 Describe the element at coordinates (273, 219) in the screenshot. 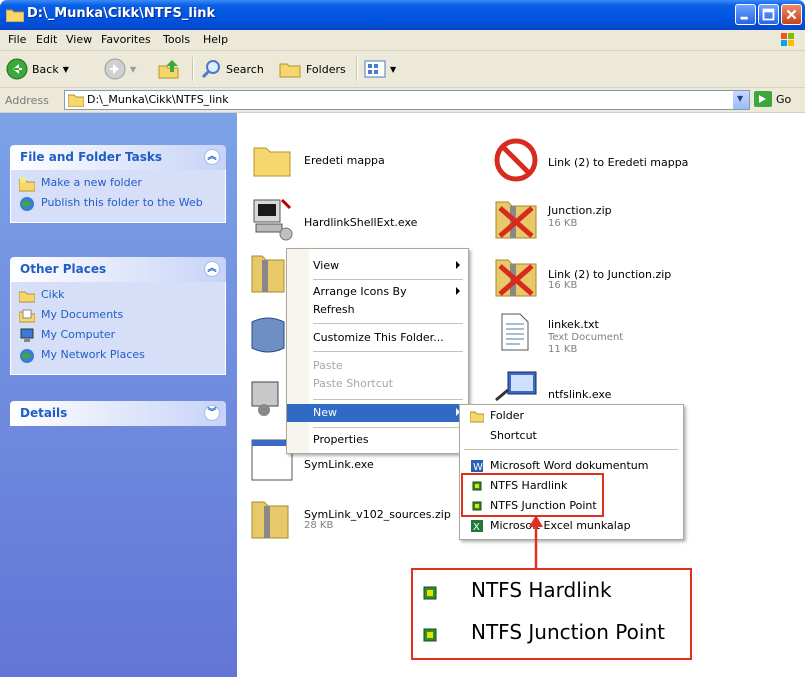

I see `installer-exe-icon` at that location.